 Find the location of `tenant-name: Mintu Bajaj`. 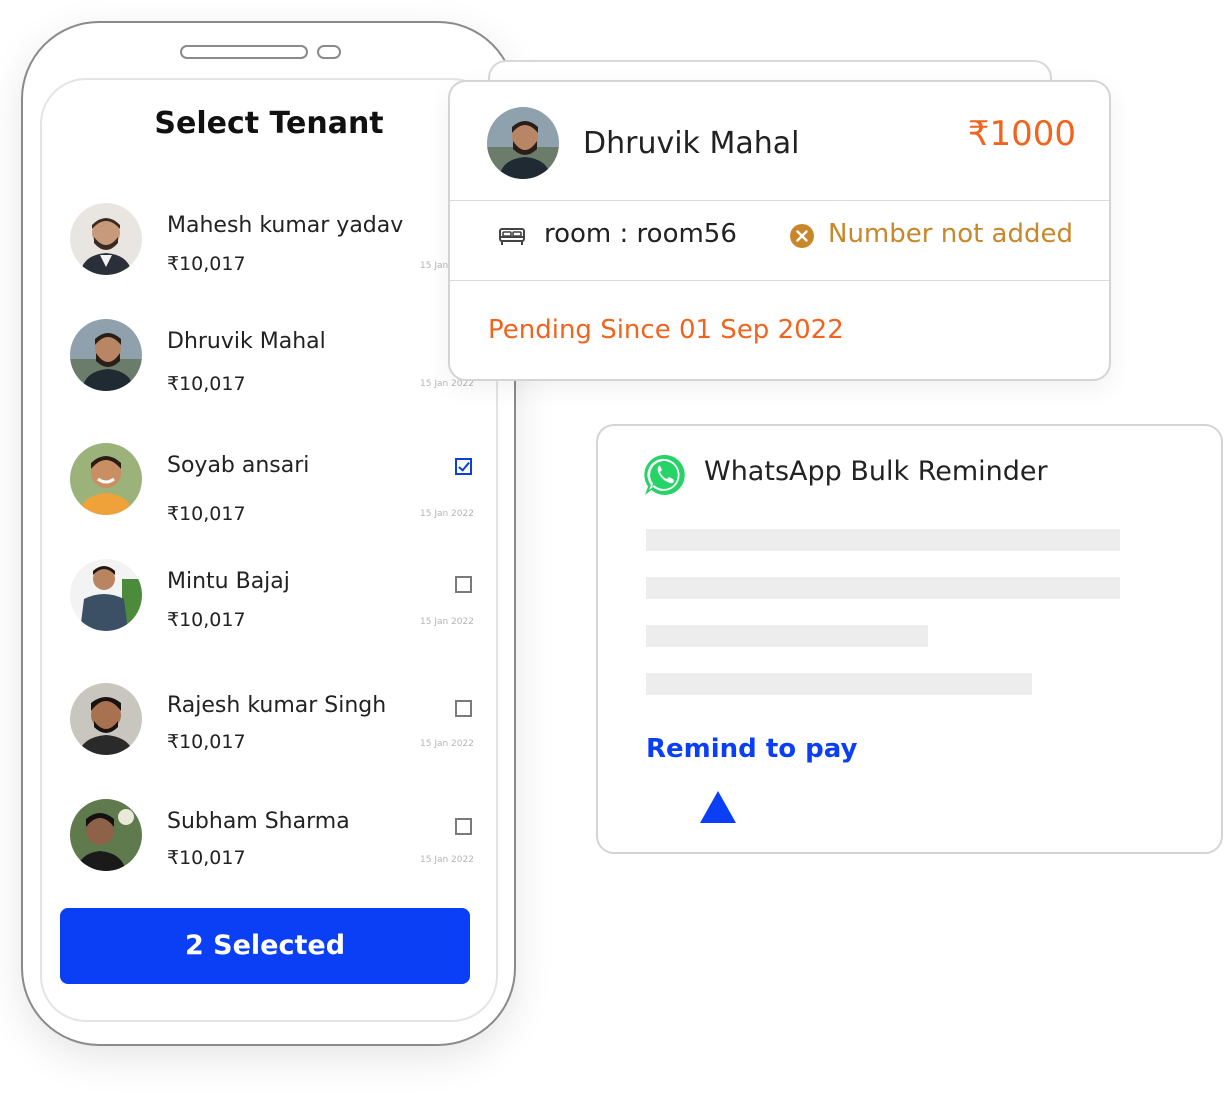

tenant-name: Mintu Bajaj is located at coordinates (228, 581).